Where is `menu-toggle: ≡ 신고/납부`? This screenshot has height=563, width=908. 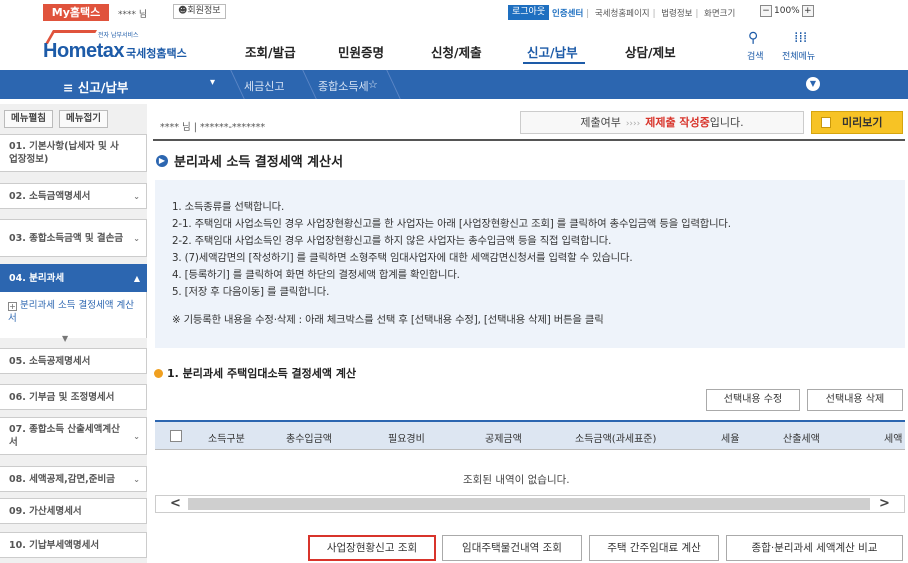
menu-toggle: ≡ 신고/납부 is located at coordinates (95, 86).